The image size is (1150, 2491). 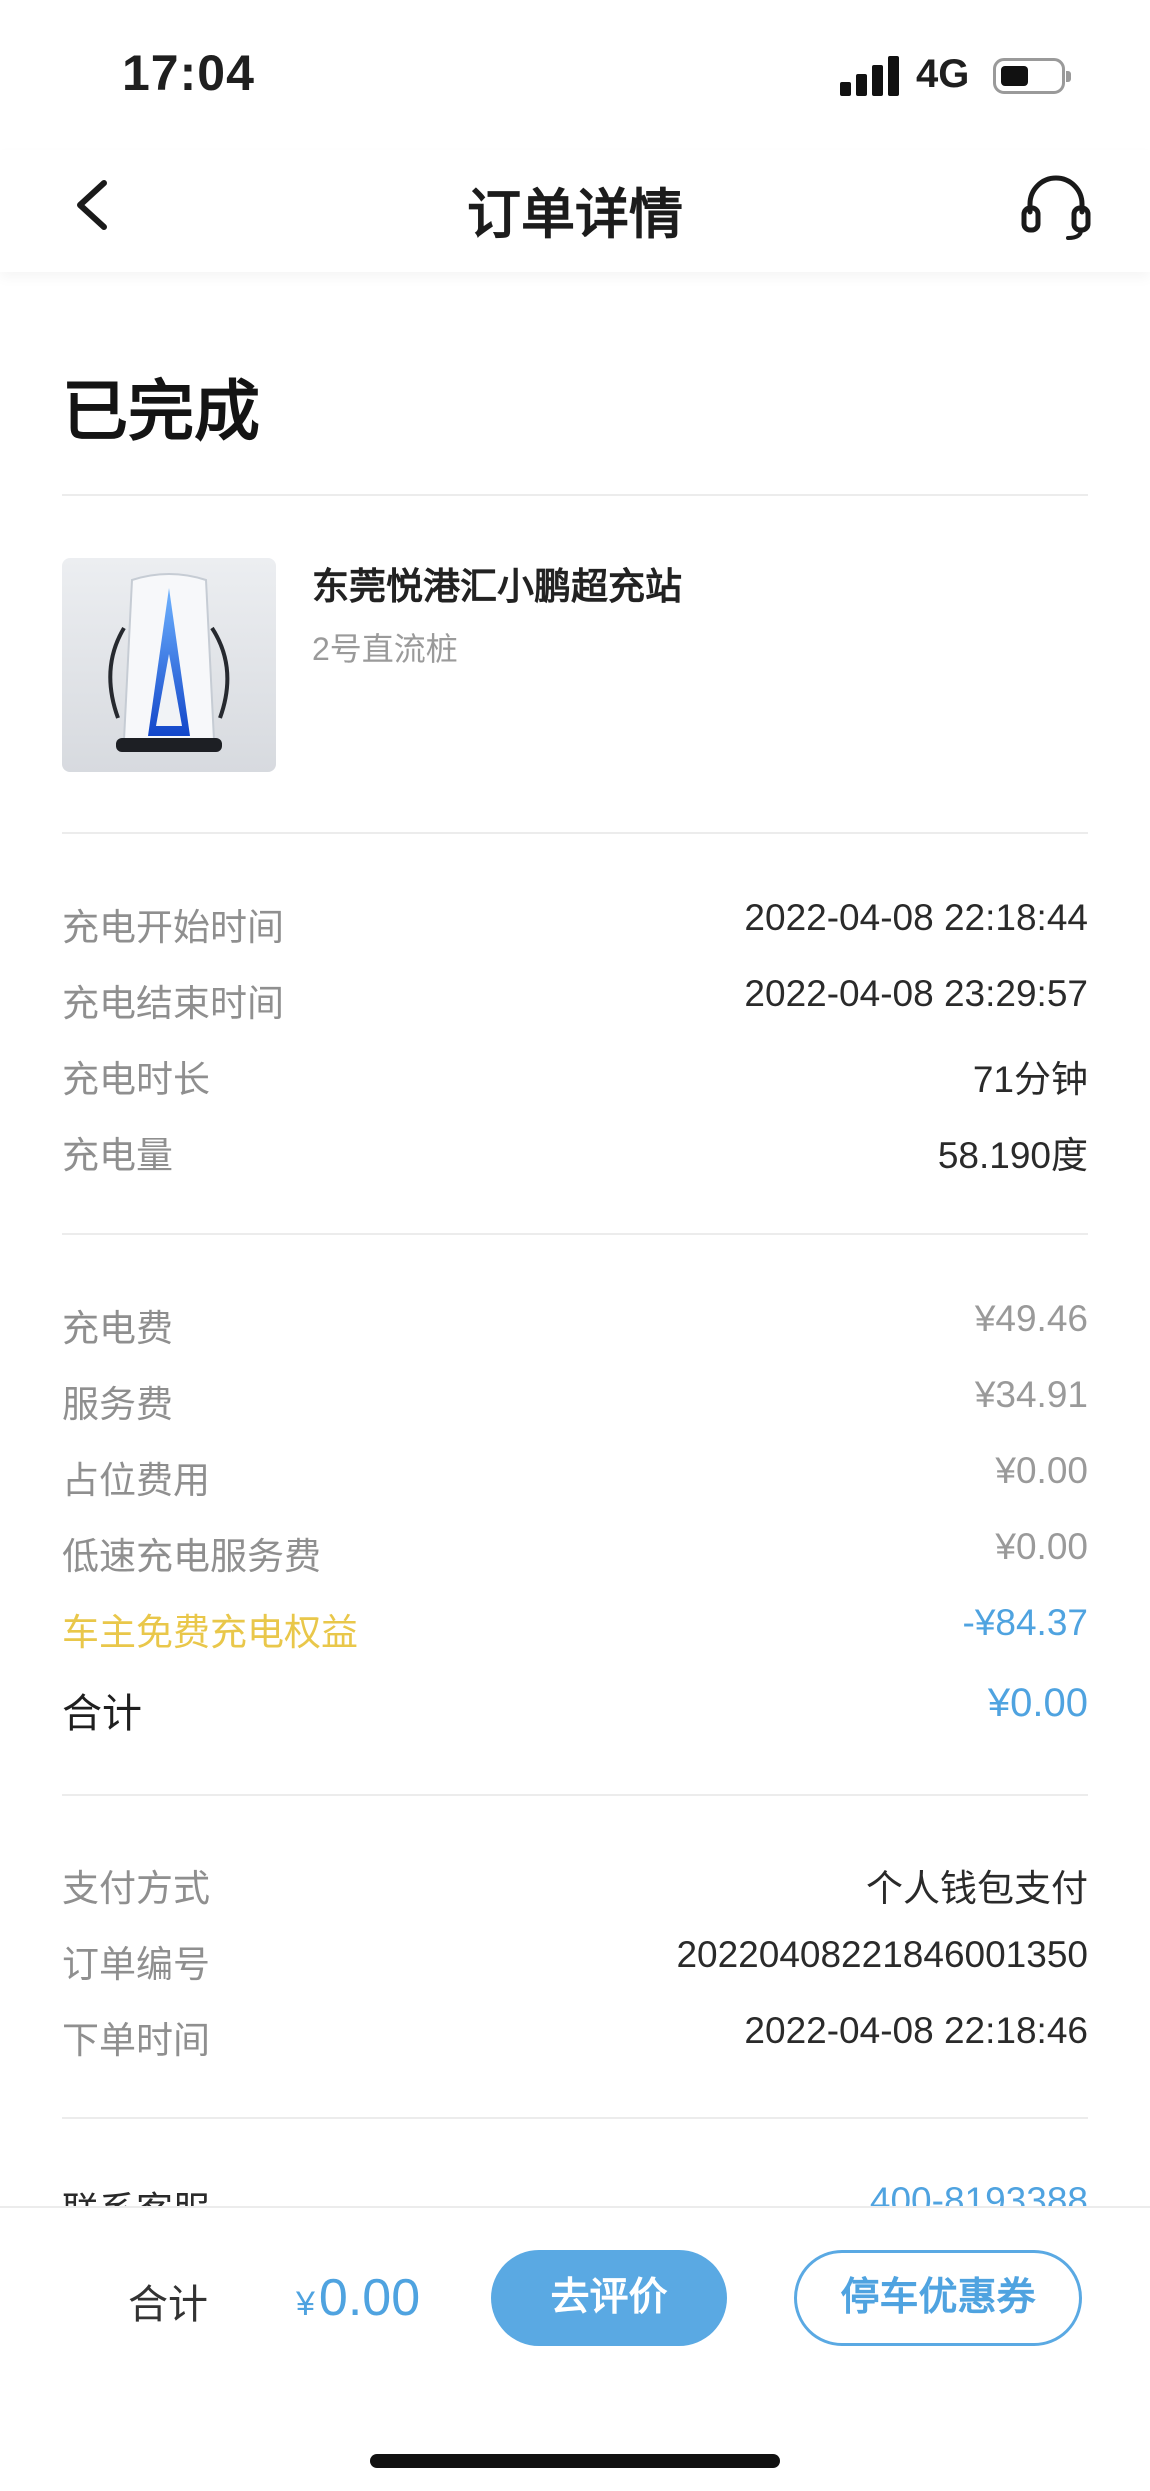 What do you see at coordinates (575, 1402) in the screenshot?
I see `service-fee-row: 服务费 ¥34.91` at bounding box center [575, 1402].